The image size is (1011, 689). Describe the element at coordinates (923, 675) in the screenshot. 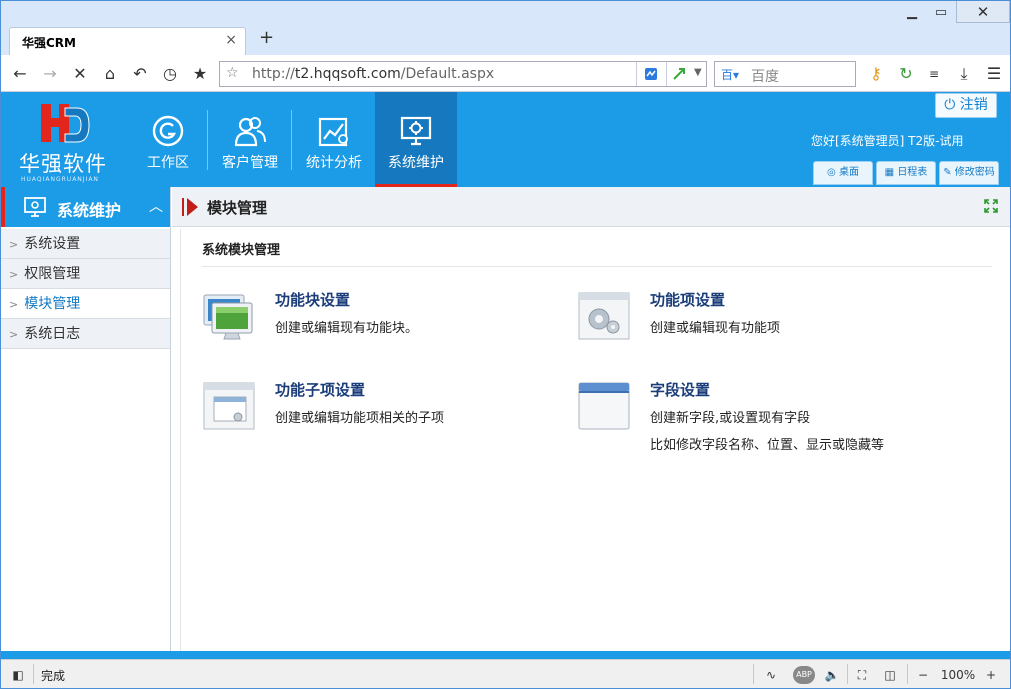

I see `zoom-out-button: −` at that location.